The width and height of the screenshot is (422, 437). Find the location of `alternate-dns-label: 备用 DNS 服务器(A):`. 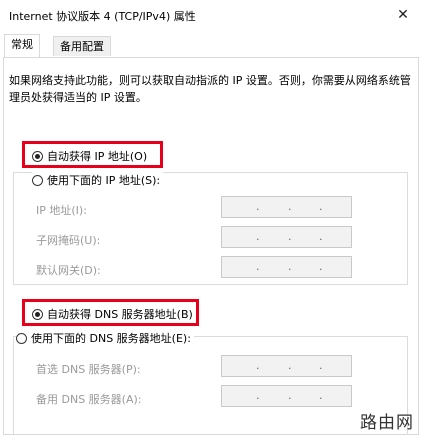

alternate-dns-label: 备用 DNS 服务器(A): is located at coordinates (89, 399).